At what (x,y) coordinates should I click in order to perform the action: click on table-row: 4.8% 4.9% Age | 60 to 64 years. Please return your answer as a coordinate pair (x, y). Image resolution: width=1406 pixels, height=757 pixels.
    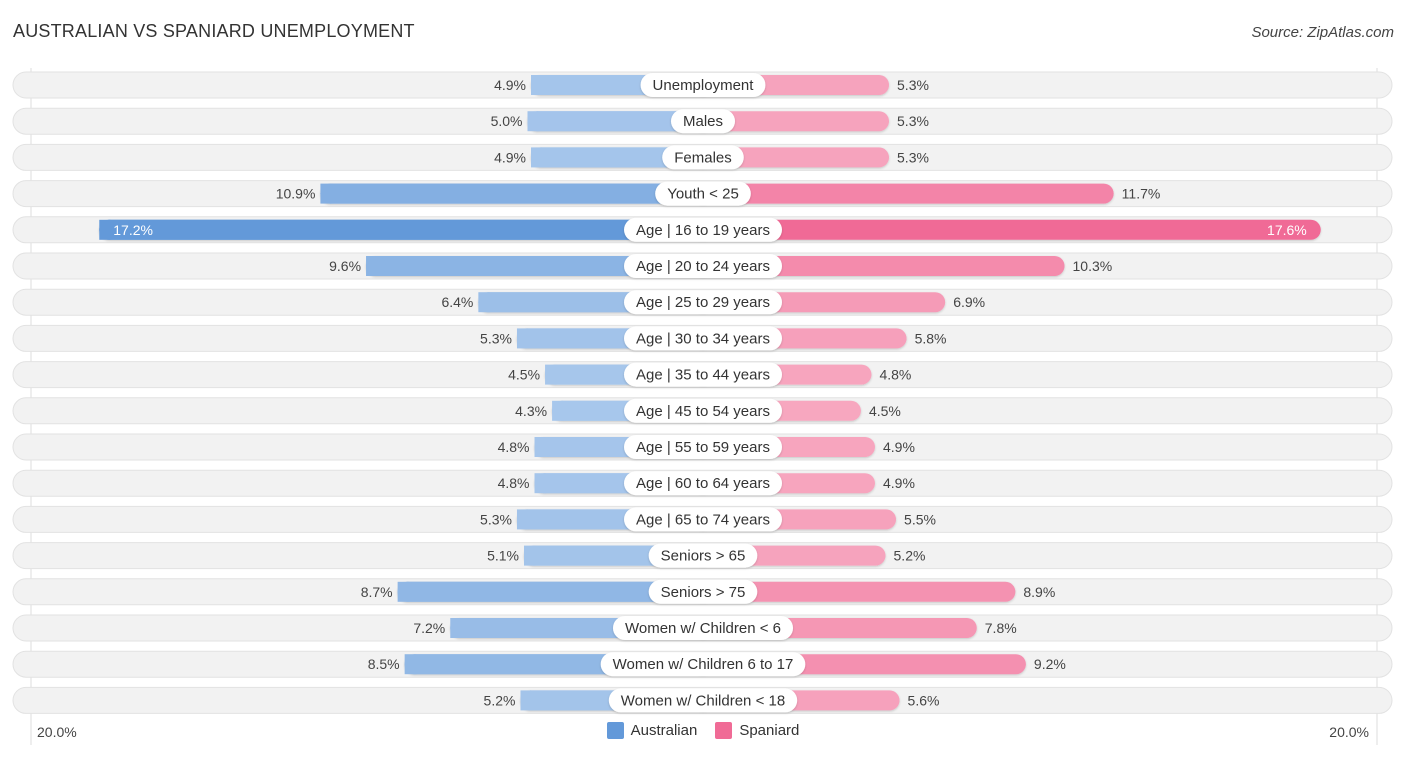
    Looking at the image, I should click on (702, 483).